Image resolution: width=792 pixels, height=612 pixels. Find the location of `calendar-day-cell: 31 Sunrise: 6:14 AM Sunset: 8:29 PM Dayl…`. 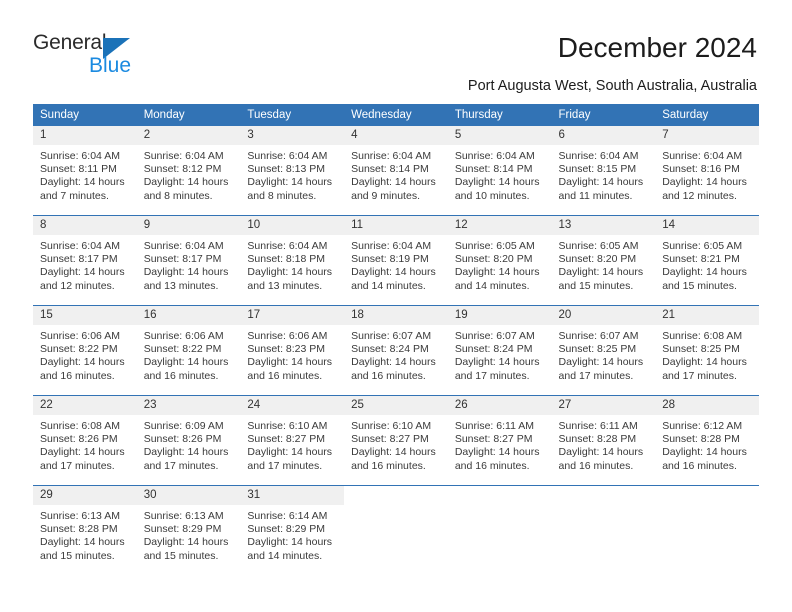

calendar-day-cell: 31 Sunrise: 6:14 AM Sunset: 8:29 PM Dayl… is located at coordinates (292, 530).